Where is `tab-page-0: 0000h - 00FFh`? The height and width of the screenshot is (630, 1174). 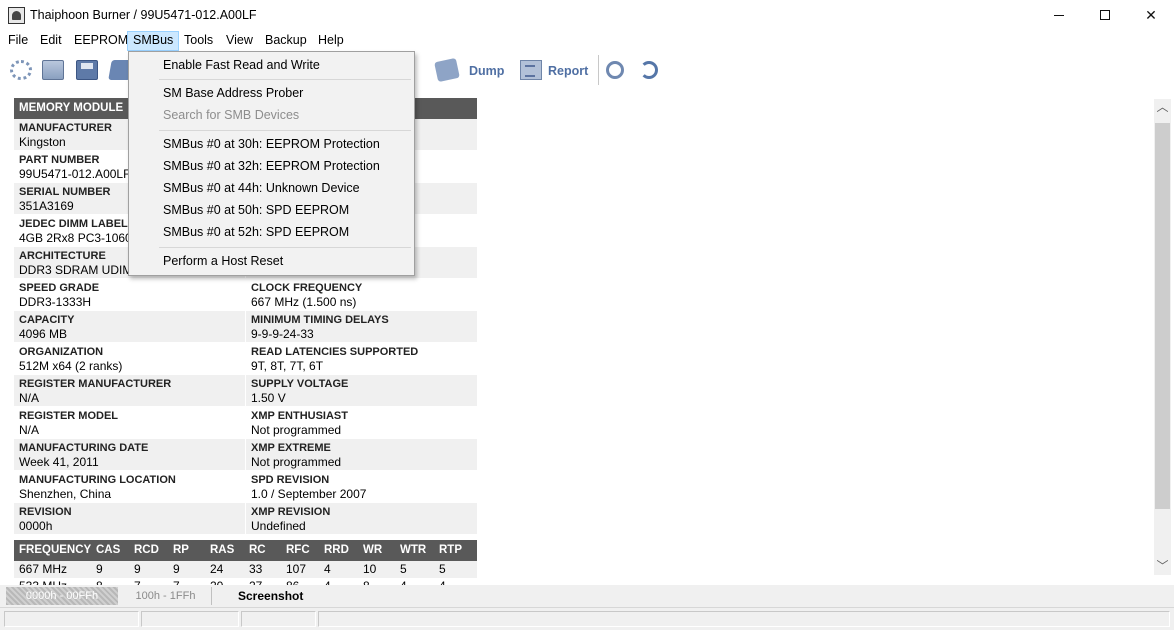
tab-page-0: 0000h - 00FFh is located at coordinates (62, 596).